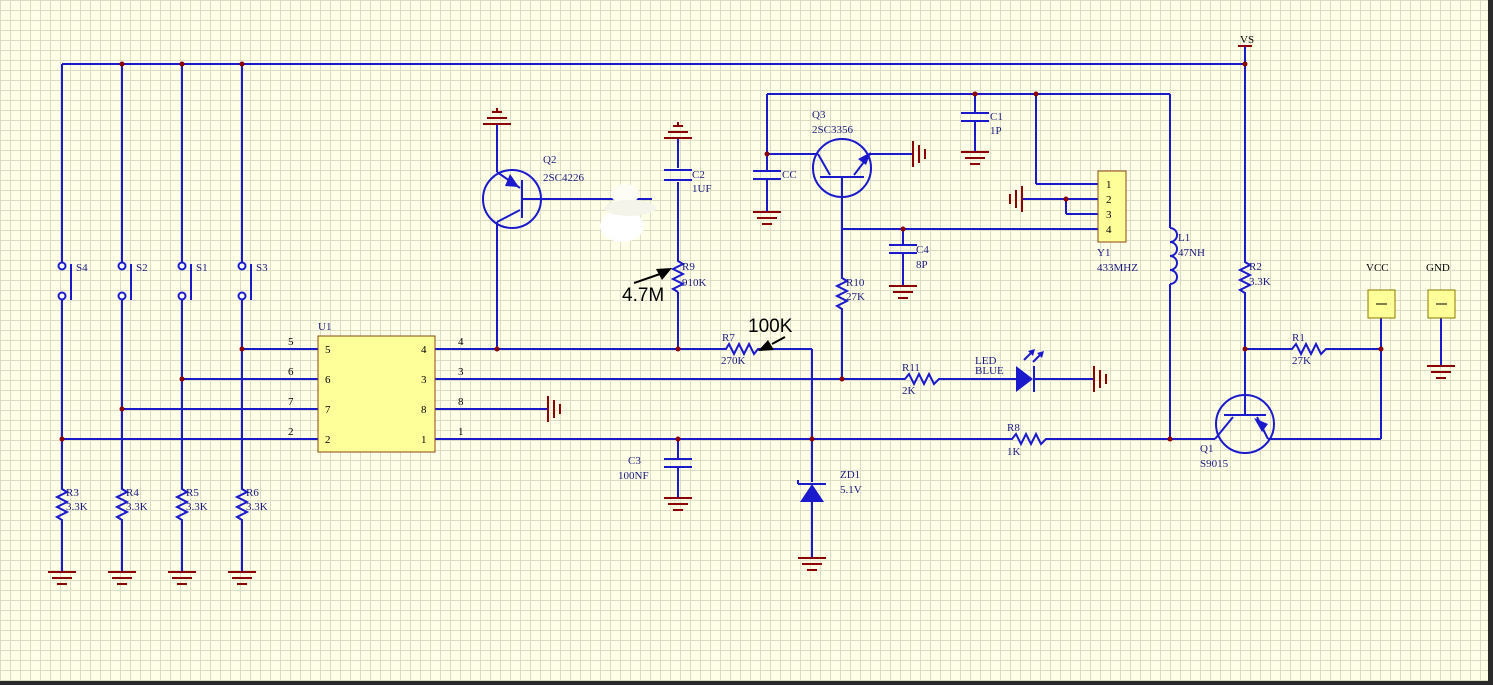 This screenshot has height=685, width=1493. Describe the element at coordinates (775, 175) in the screenshot. I see `capacitor-cc: CC` at that location.